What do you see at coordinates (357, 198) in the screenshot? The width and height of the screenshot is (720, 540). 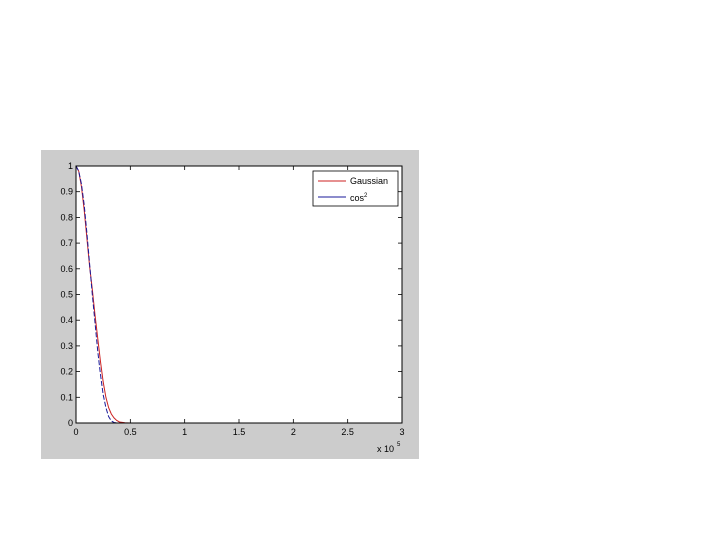 I see `legend-label-cos2-base: cos` at bounding box center [357, 198].